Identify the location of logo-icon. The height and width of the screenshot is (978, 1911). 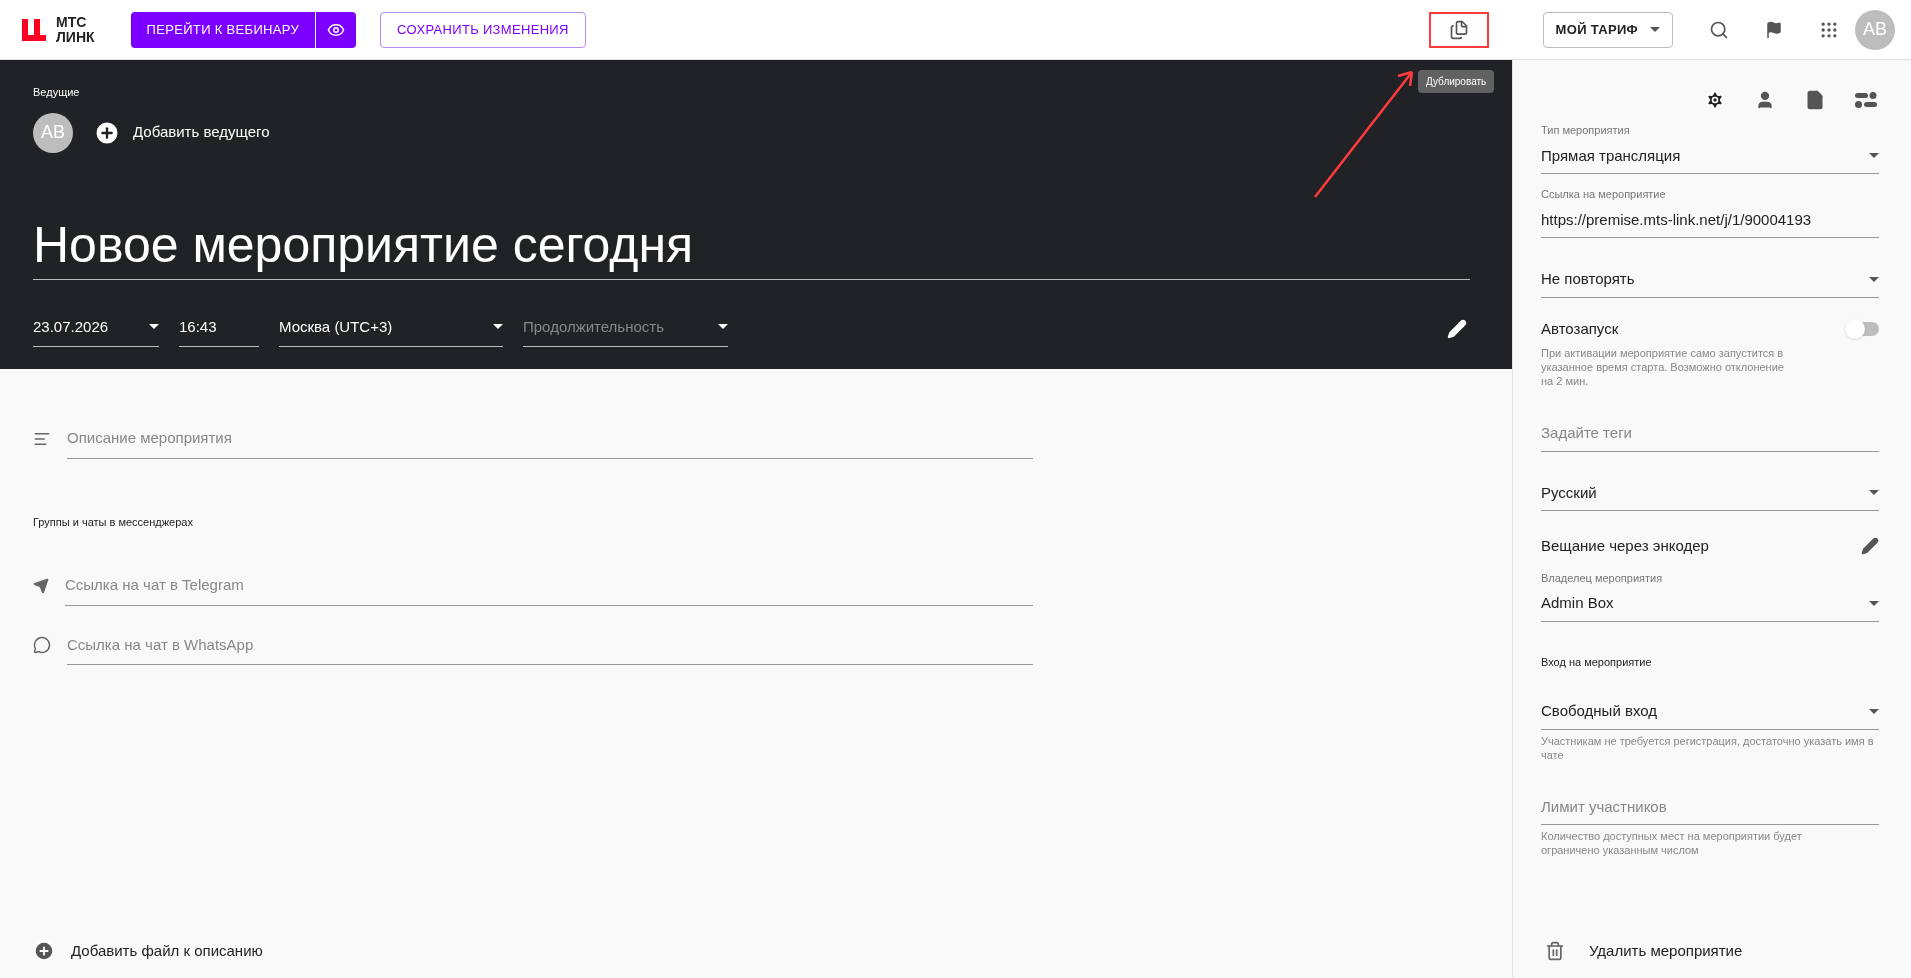
(34, 29).